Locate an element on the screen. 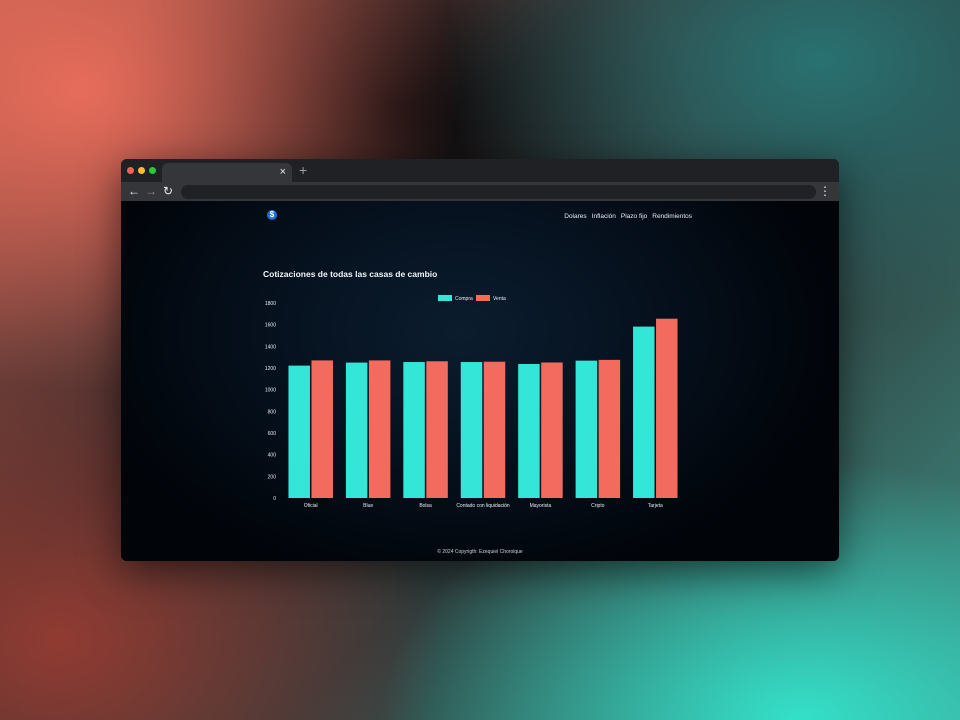 This screenshot has height=720, width=960. browser-toolbar: ← → ↻ ⋮ is located at coordinates (480, 191).